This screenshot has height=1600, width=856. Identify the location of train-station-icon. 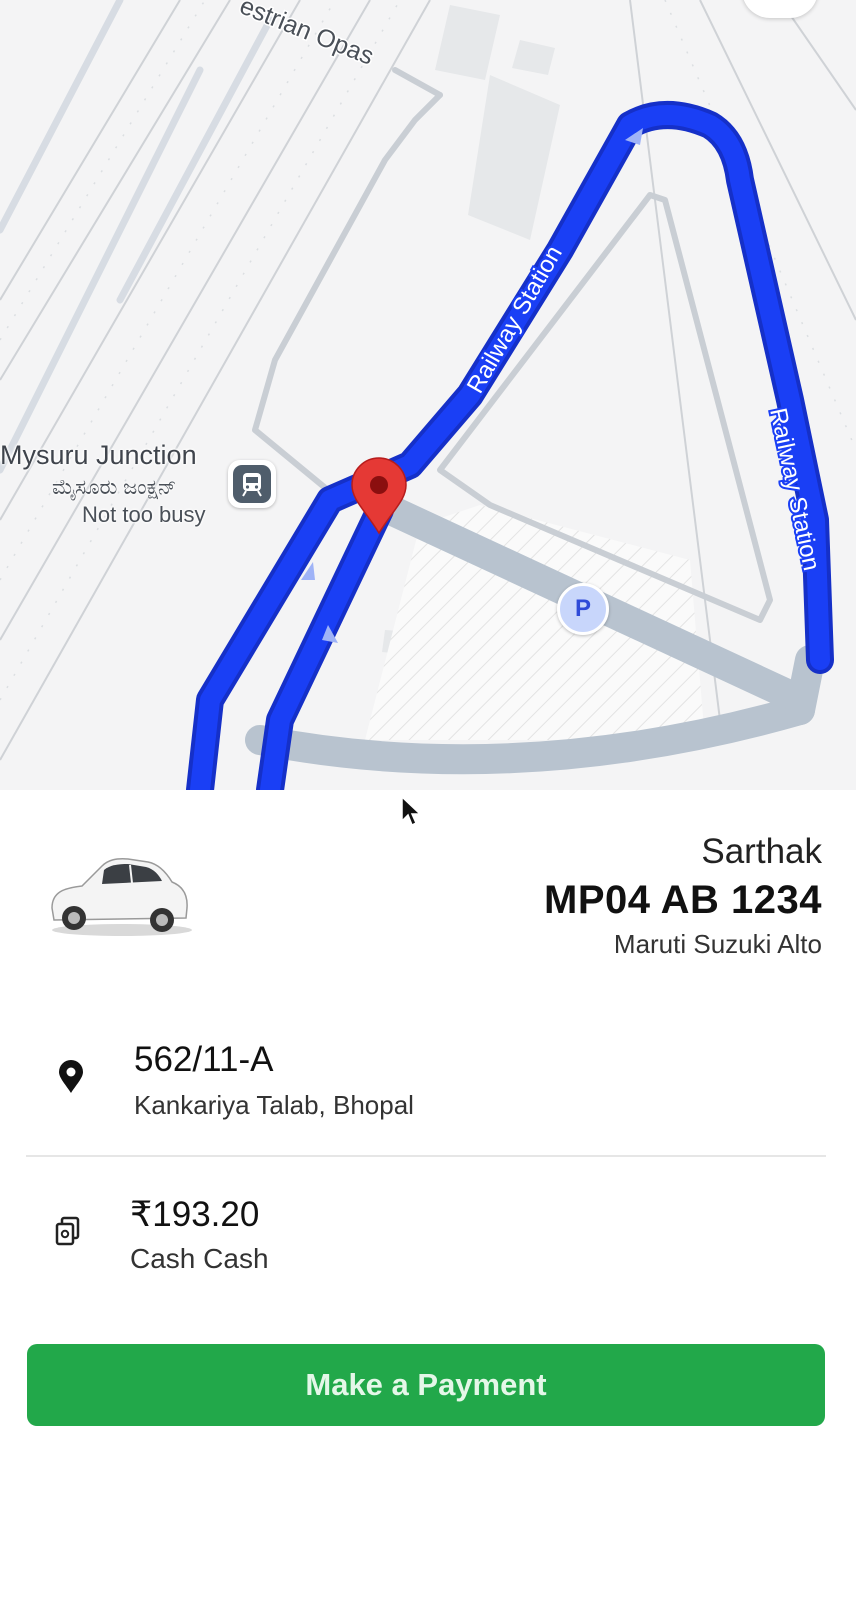
(252, 484).